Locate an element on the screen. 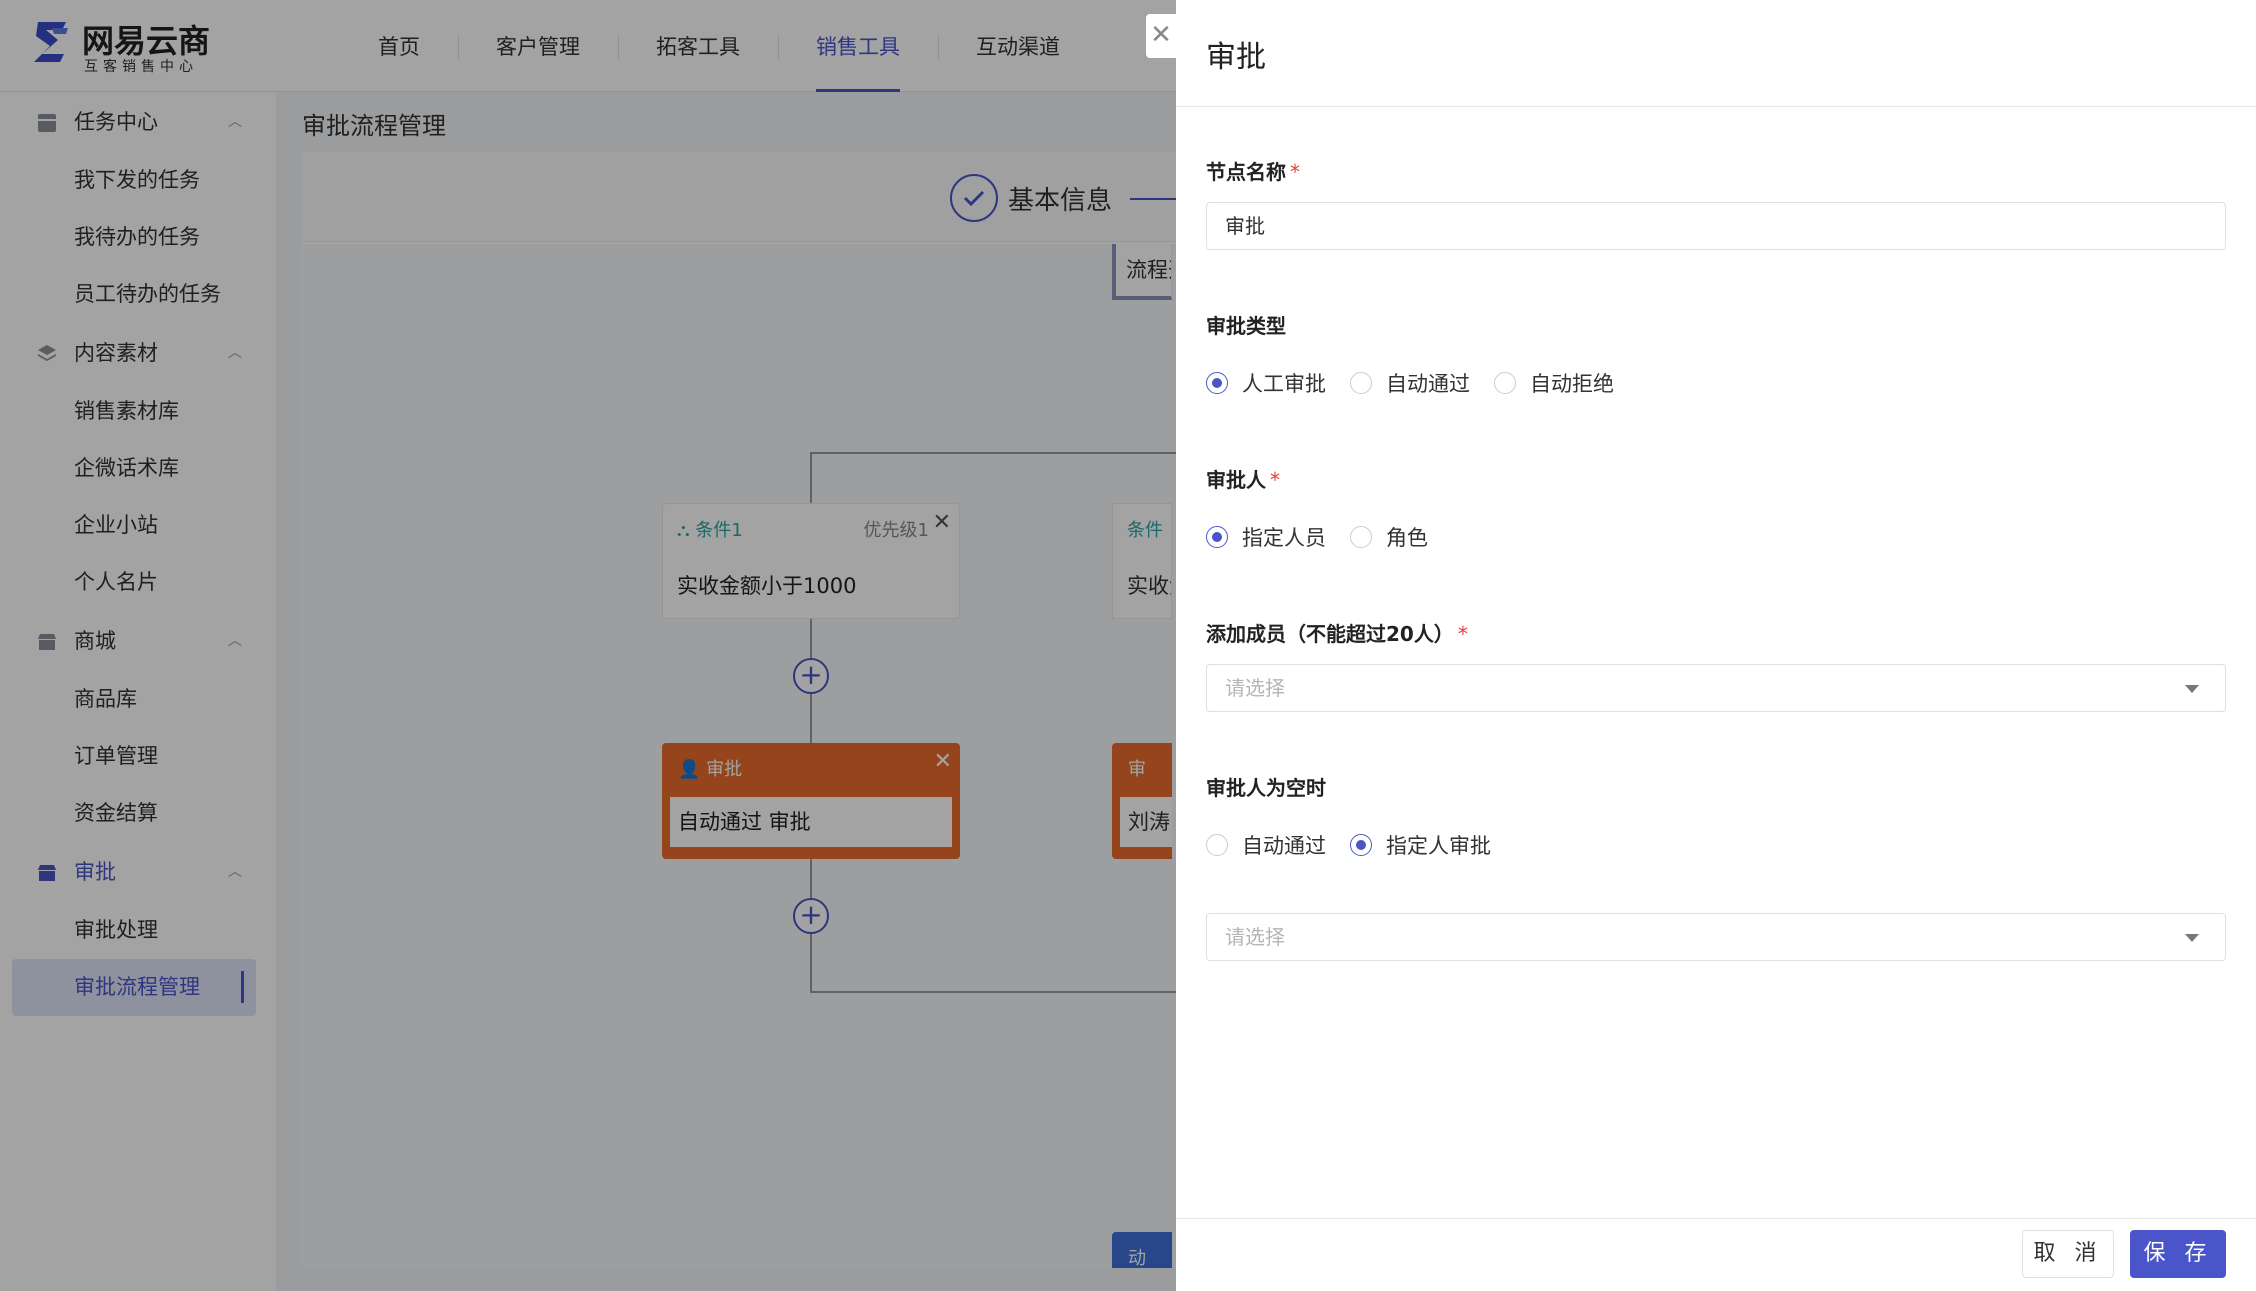 The image size is (2256, 1291). radio-designated-person: 指定人员 is located at coordinates (1266, 537).